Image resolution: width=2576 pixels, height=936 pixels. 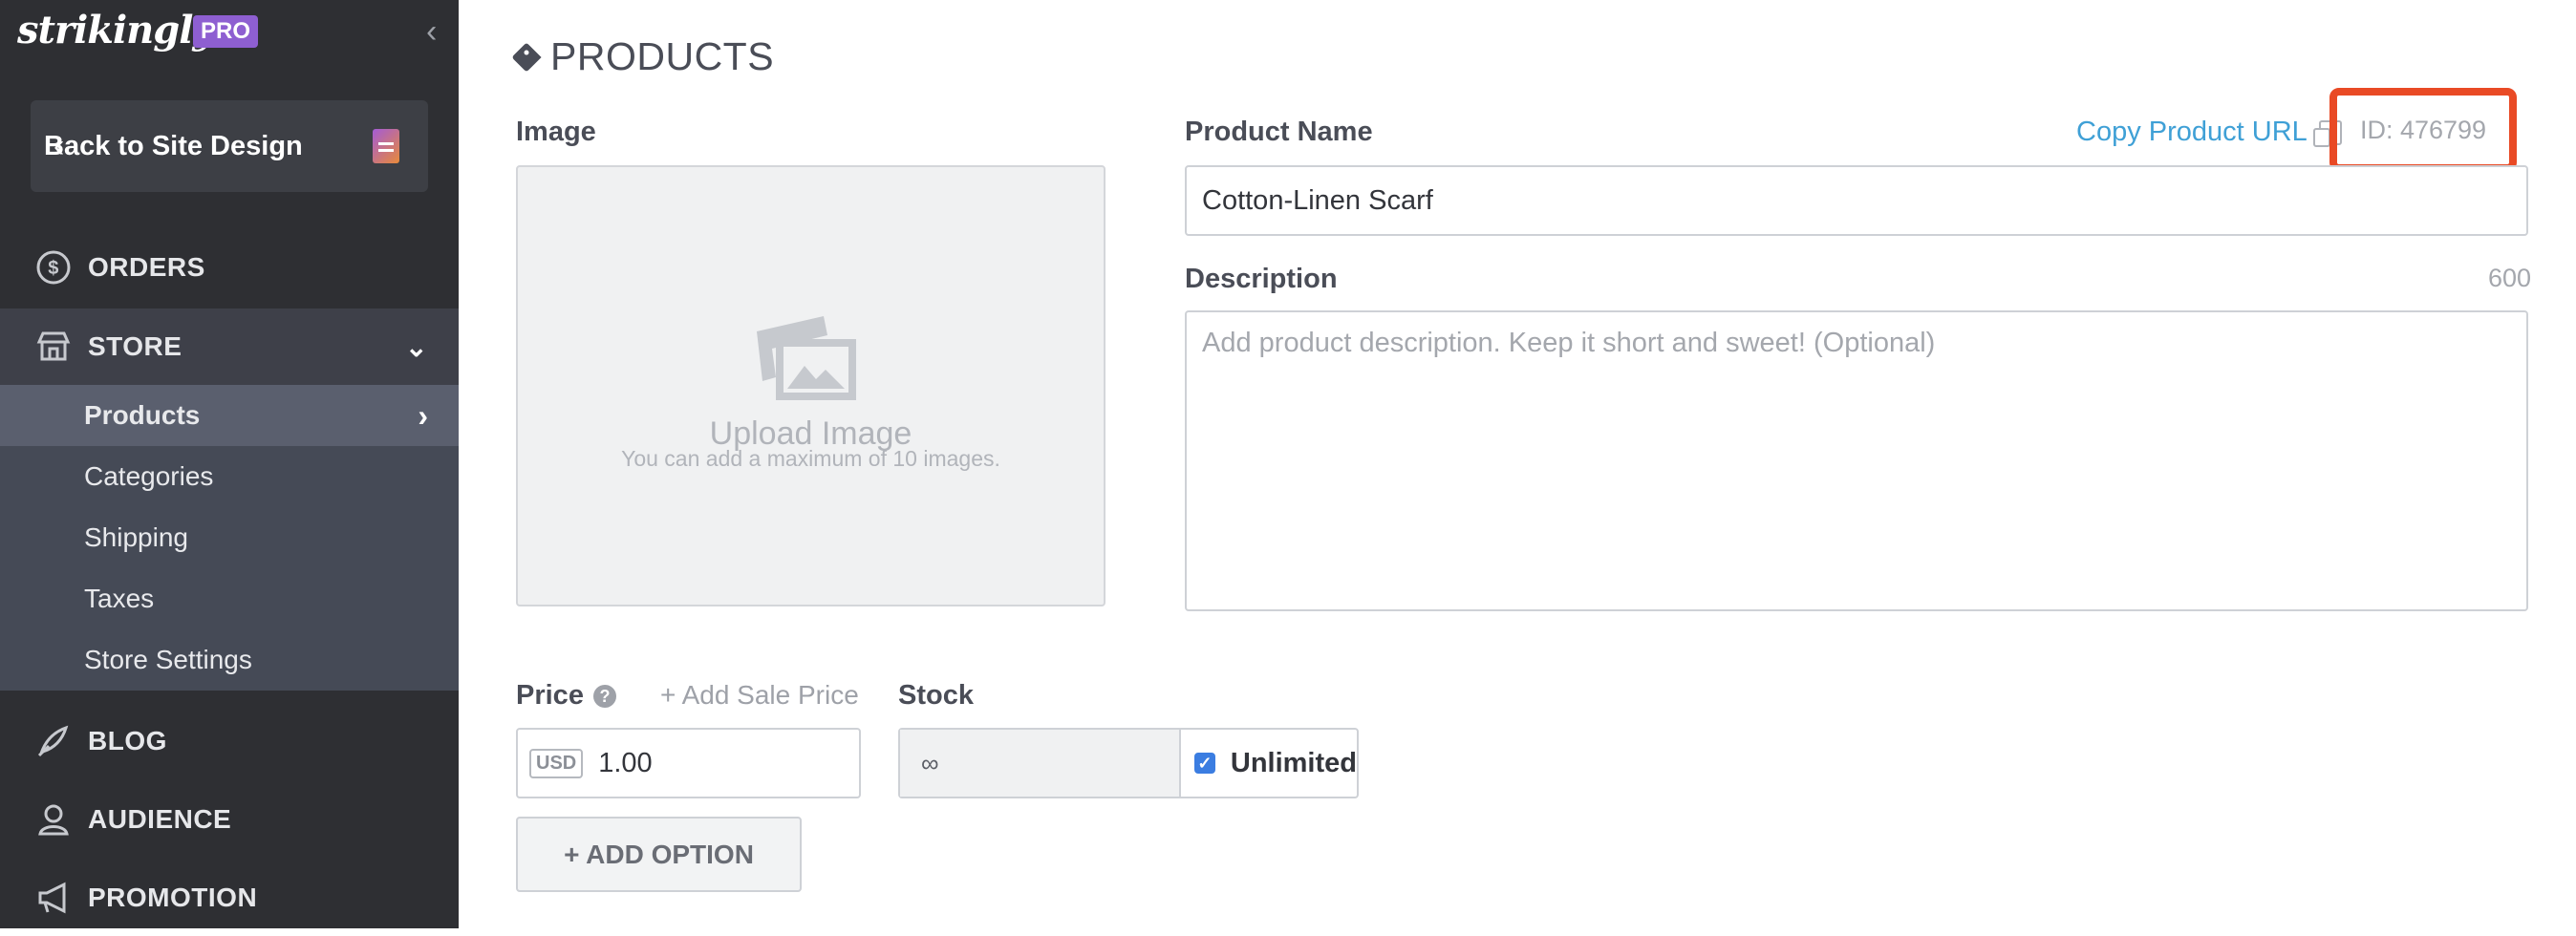 I want to click on submenu-label: Shipping, so click(x=136, y=537).